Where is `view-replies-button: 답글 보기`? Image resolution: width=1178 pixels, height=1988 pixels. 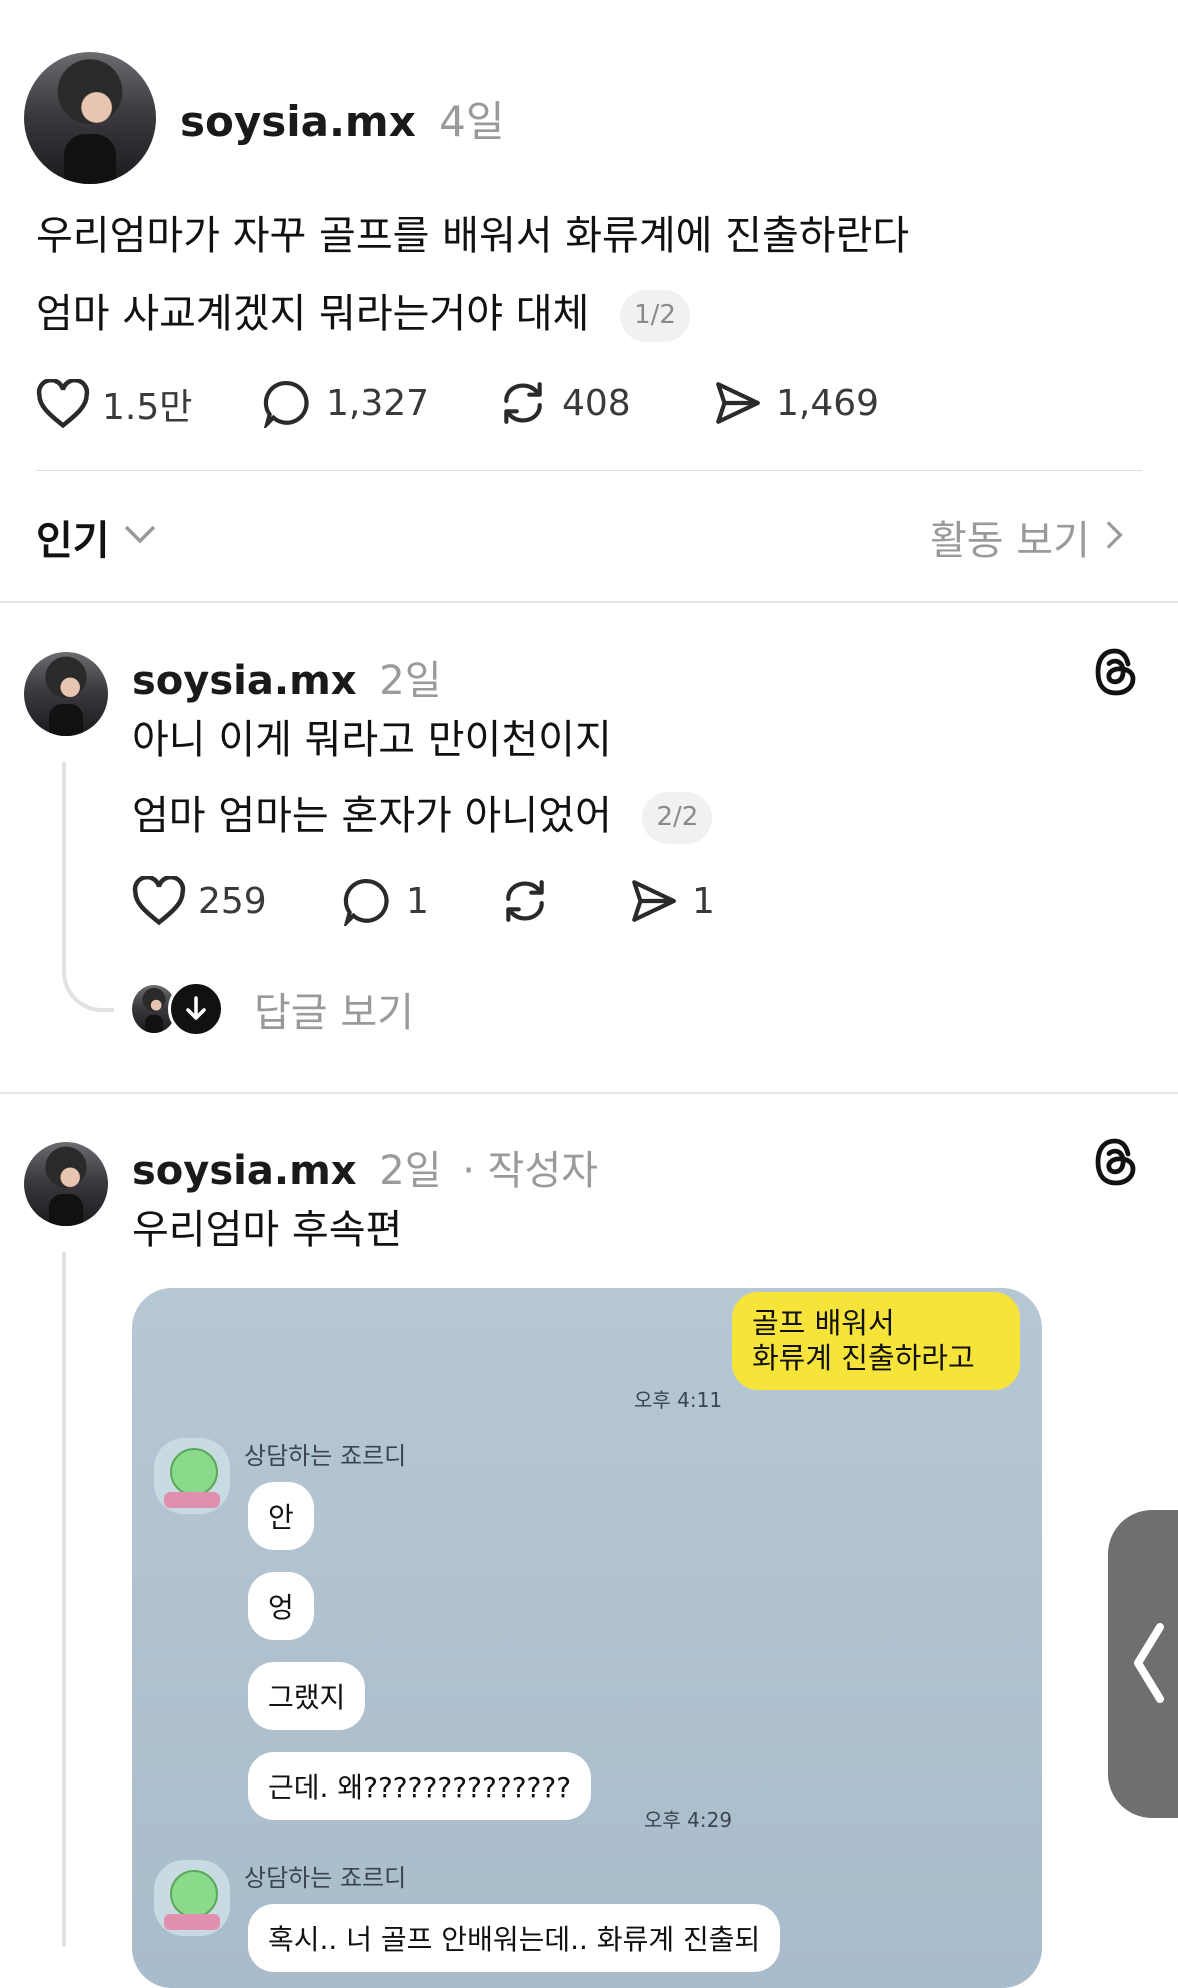 view-replies-button: 답글 보기 is located at coordinates (273, 1009).